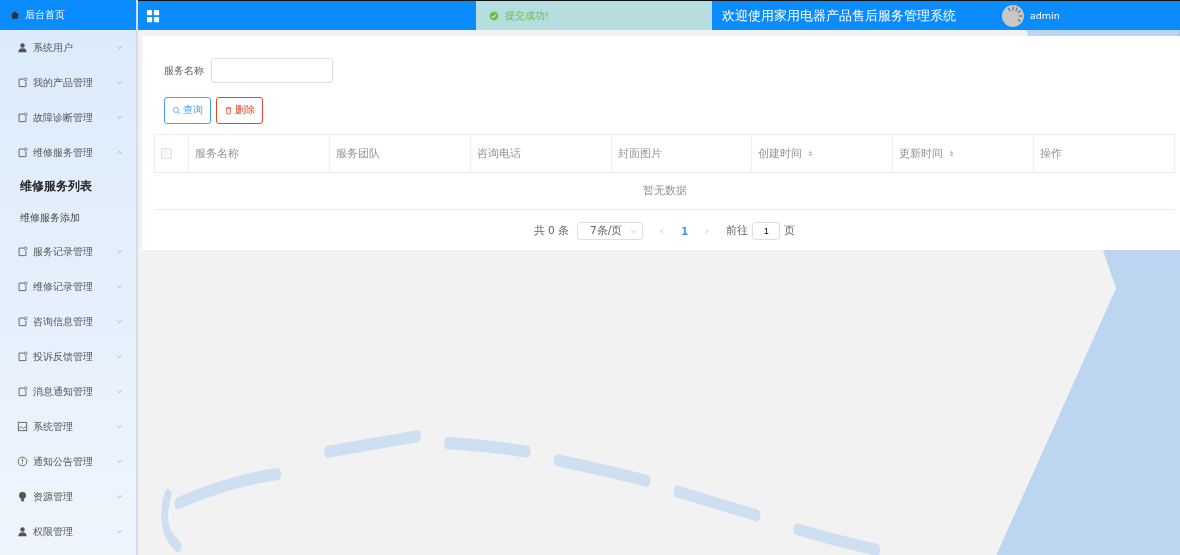  What do you see at coordinates (68, 461) in the screenshot?
I see `sidebar-item: 通知公告管理` at bounding box center [68, 461].